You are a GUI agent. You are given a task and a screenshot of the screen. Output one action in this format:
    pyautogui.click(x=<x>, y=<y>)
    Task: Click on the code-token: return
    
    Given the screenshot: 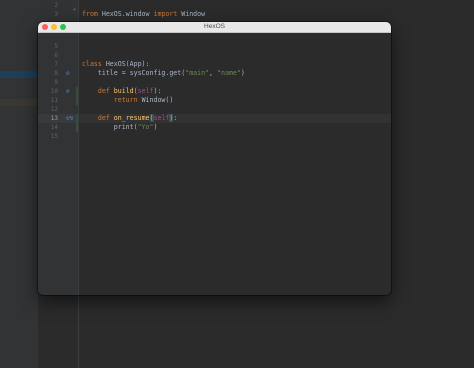 What is the action you would take?
    pyautogui.click(x=127, y=100)
    